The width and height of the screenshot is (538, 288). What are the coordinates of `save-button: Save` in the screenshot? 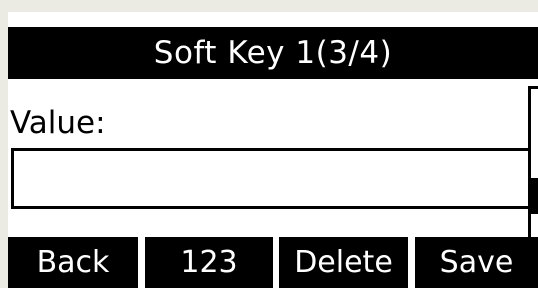 It's located at (476, 262).